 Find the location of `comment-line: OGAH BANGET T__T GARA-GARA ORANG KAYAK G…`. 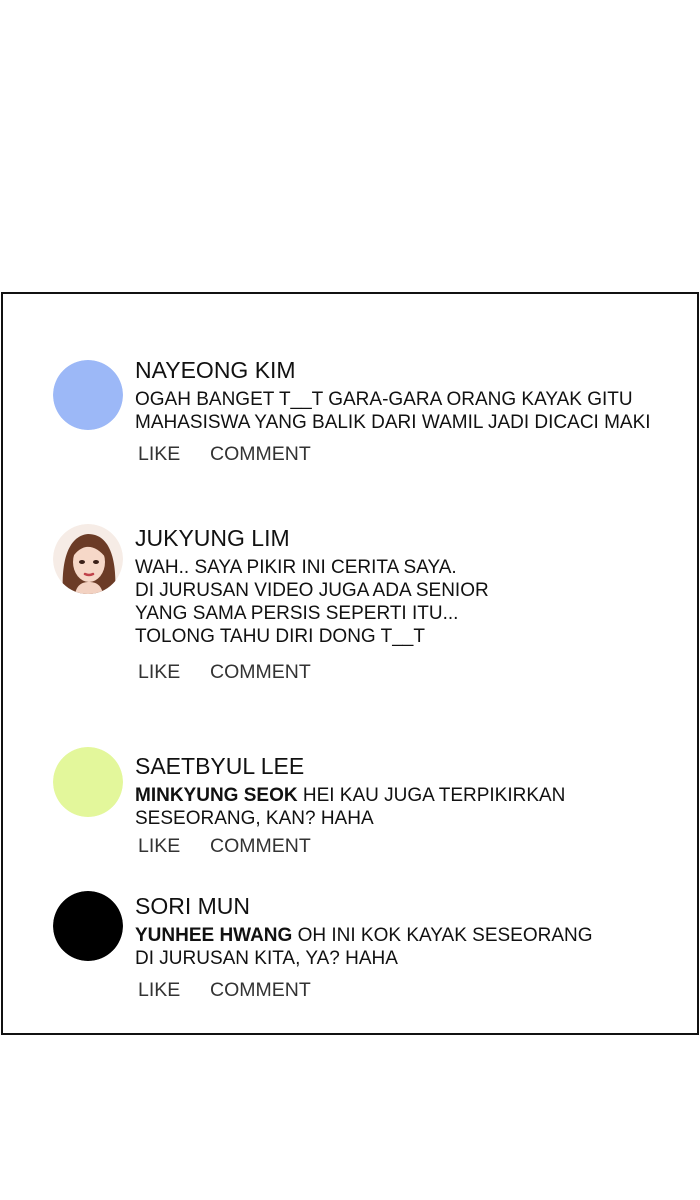

comment-line: OGAH BANGET T__T GARA-GARA ORANG KAYAK G… is located at coordinates (384, 399).